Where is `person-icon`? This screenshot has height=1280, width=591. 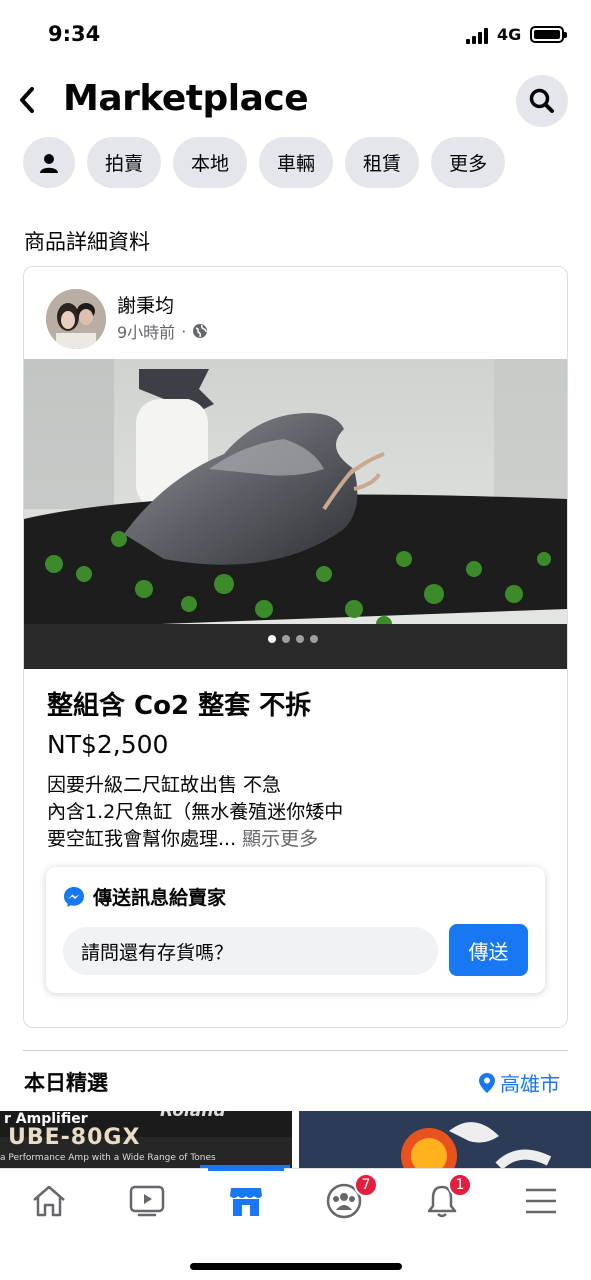
person-icon is located at coordinates (49, 163).